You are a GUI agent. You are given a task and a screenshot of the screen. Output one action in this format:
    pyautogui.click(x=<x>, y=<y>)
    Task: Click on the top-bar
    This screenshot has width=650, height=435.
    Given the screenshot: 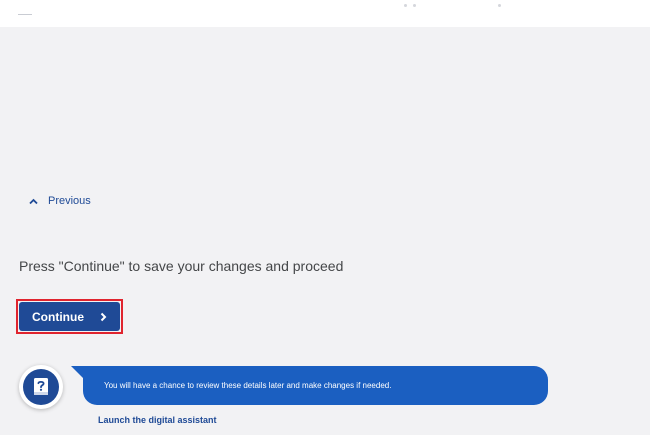 What is the action you would take?
    pyautogui.click(x=325, y=13)
    